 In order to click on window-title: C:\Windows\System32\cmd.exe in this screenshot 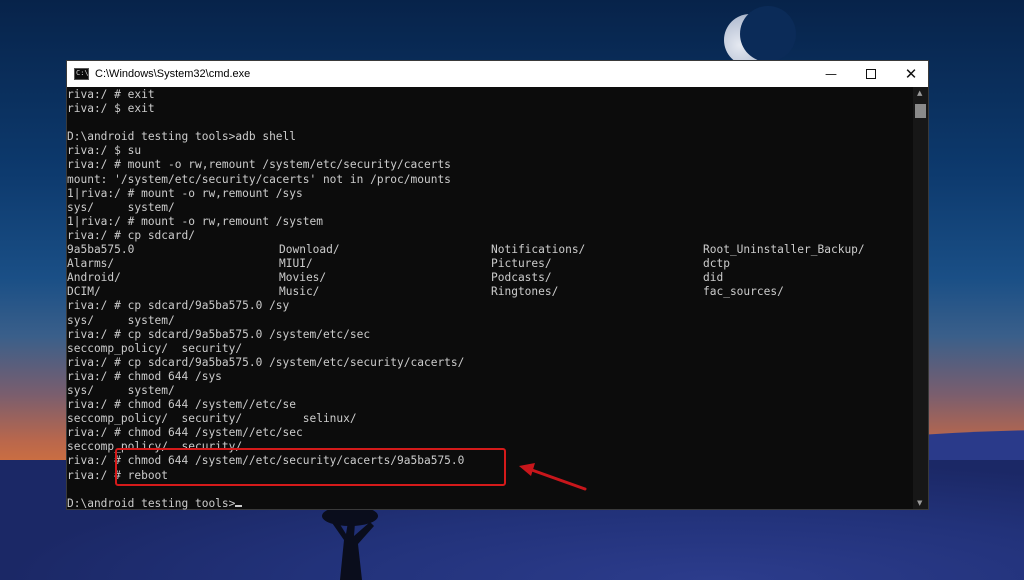, I will do `click(173, 74)`.